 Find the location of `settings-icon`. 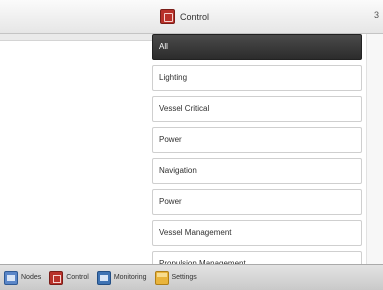

settings-icon is located at coordinates (161, 277).